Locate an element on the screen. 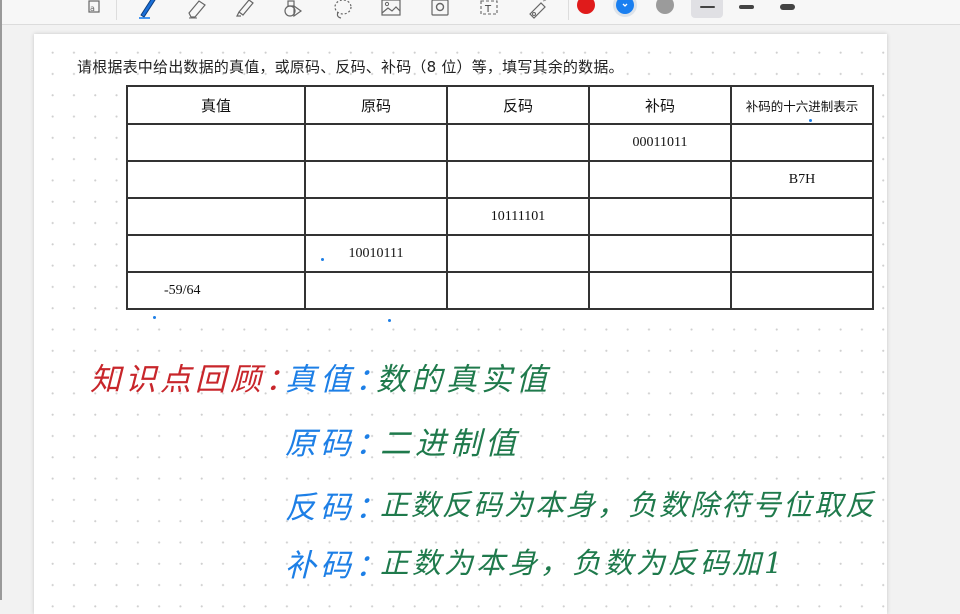 This screenshot has height=614, width=960. note-term-ones-complement: 反码： is located at coordinates (337, 508).